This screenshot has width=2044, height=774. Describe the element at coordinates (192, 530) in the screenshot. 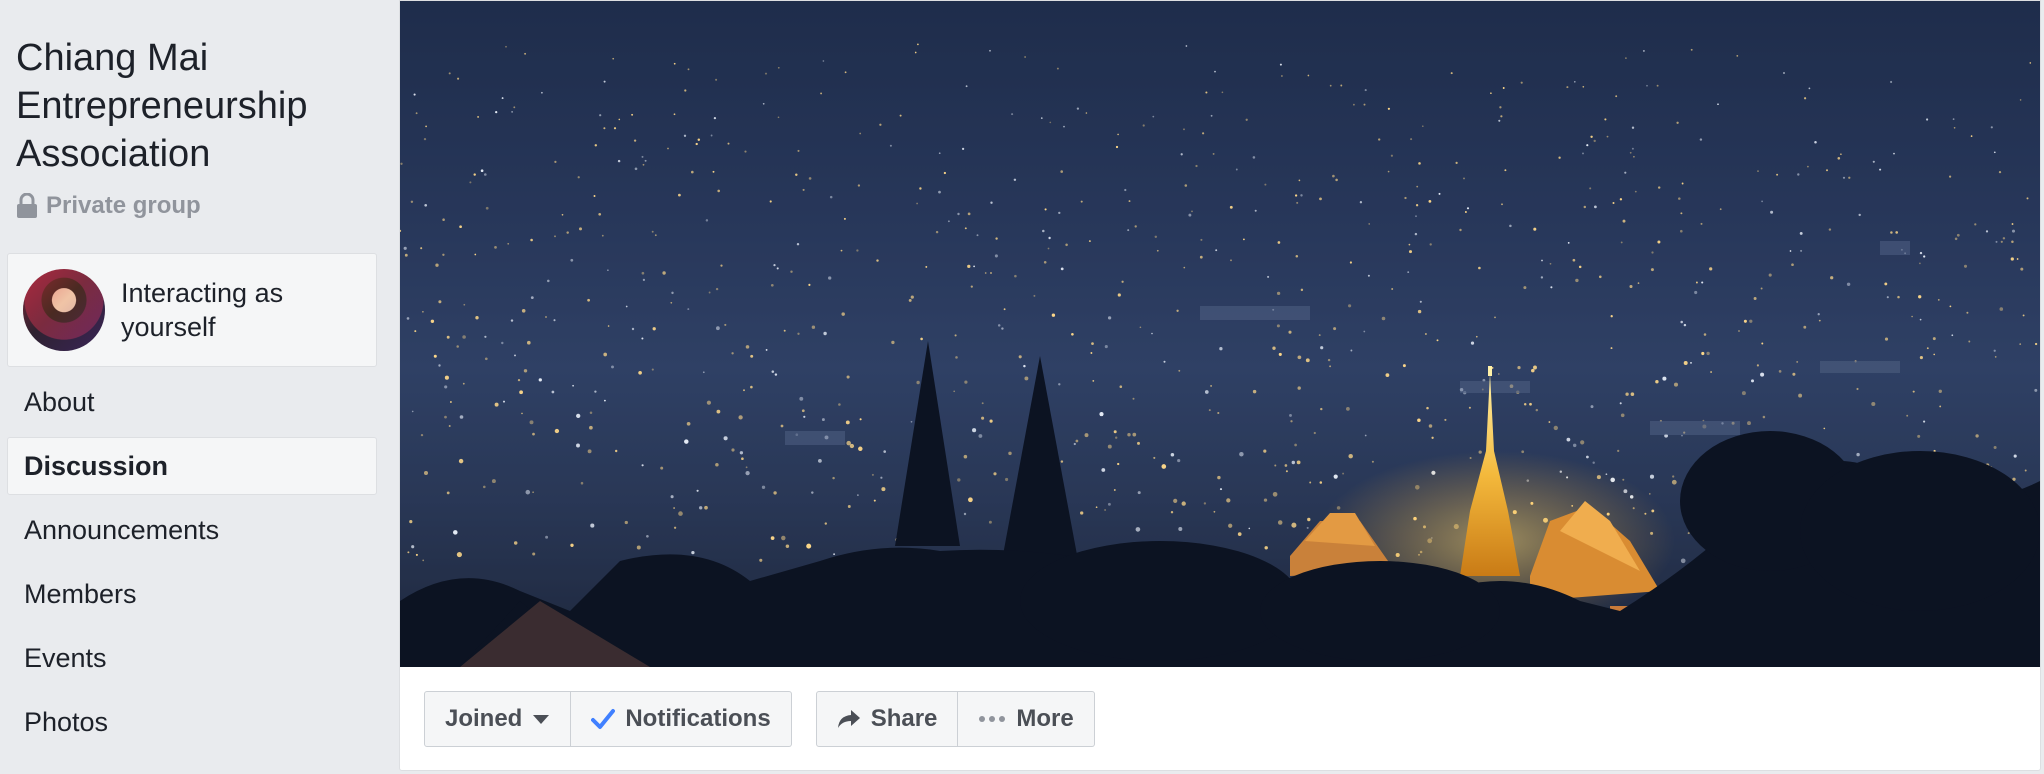

I see `nav-item-announcements: Announcements` at that location.